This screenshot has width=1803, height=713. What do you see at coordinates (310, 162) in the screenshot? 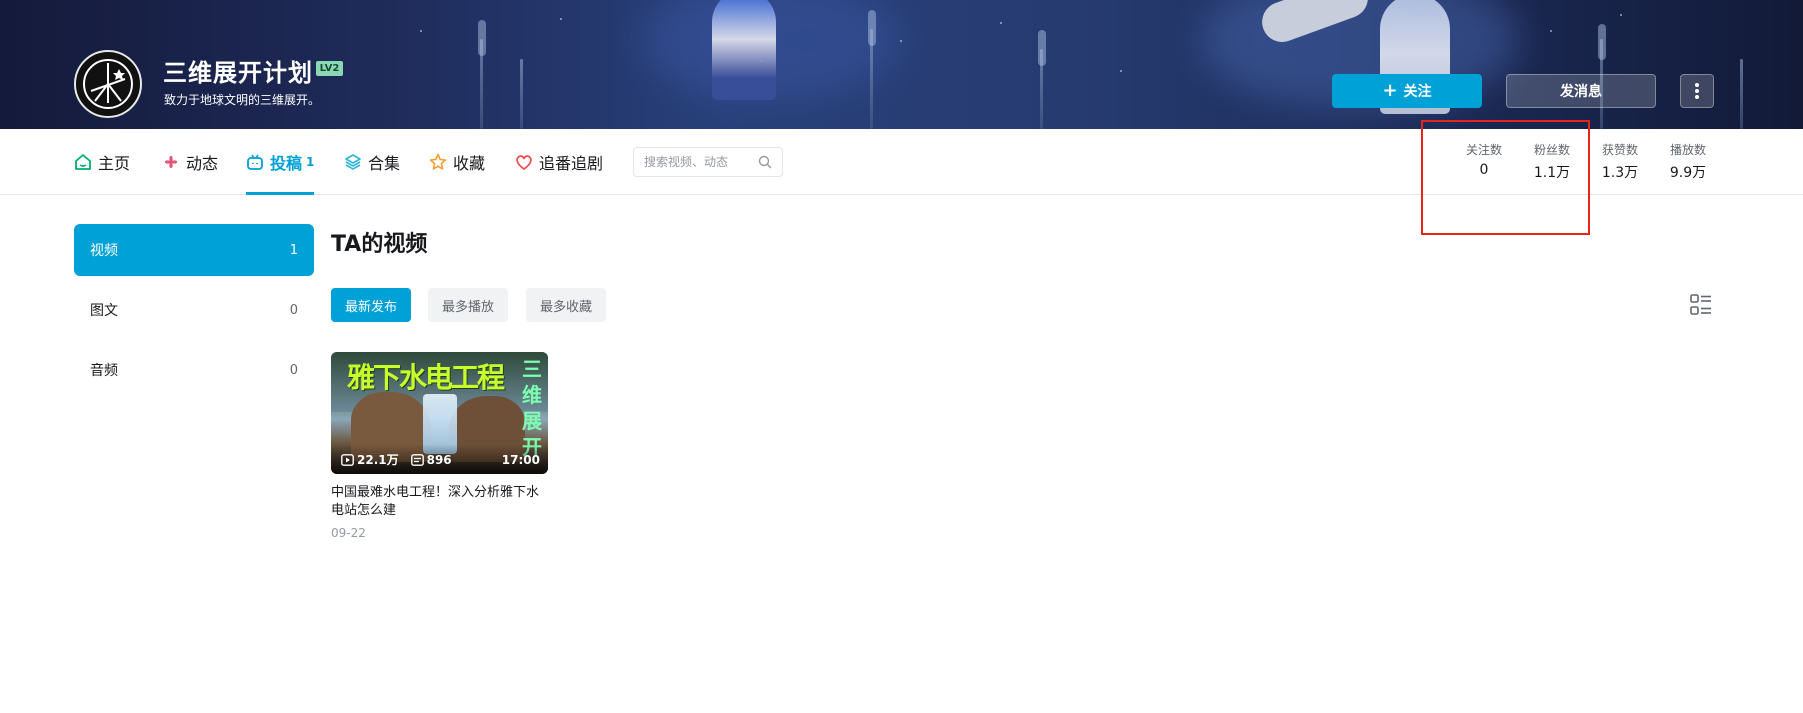
I see `tab-uploads-count: 1` at bounding box center [310, 162].